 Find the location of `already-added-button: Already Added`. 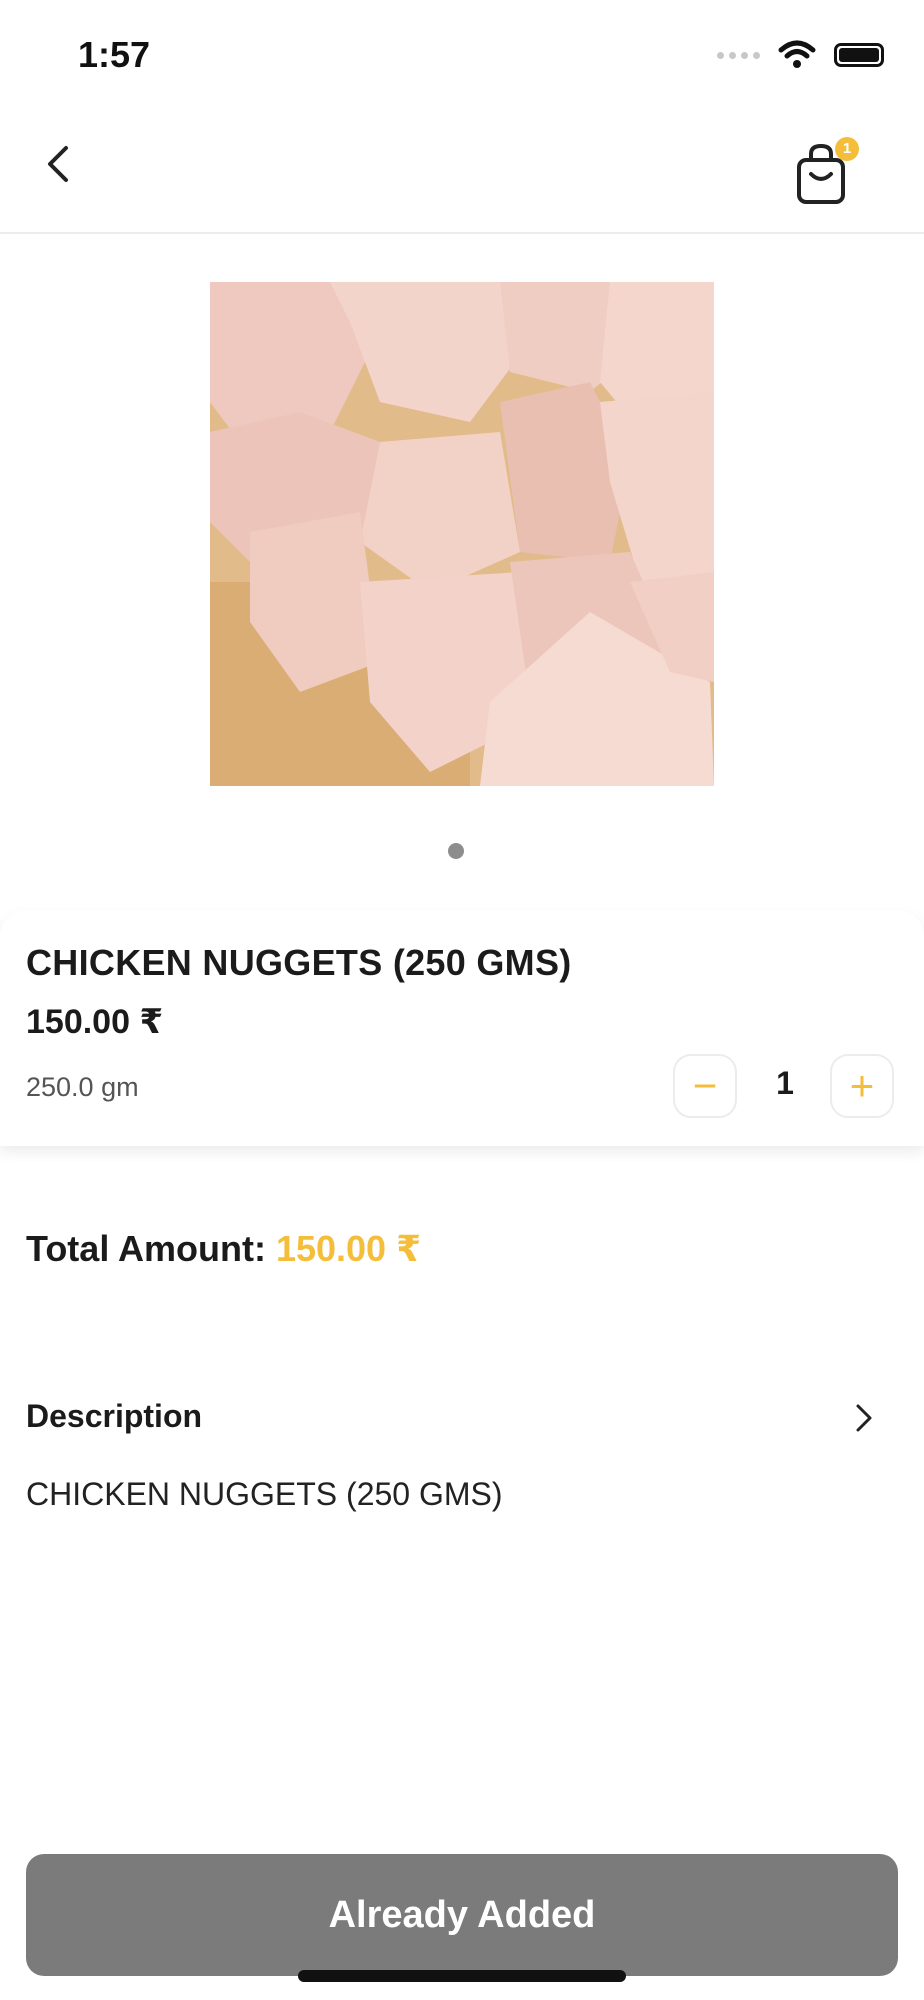

already-added-button: Already Added is located at coordinates (462, 1915).